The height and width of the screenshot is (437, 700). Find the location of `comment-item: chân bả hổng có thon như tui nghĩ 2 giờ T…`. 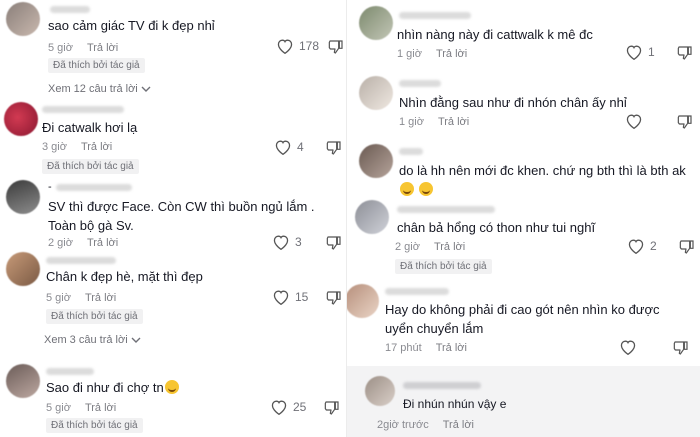

comment-item: chân bả hổng có thon như tui nghĩ 2 giờ T… is located at coordinates (523, 237).